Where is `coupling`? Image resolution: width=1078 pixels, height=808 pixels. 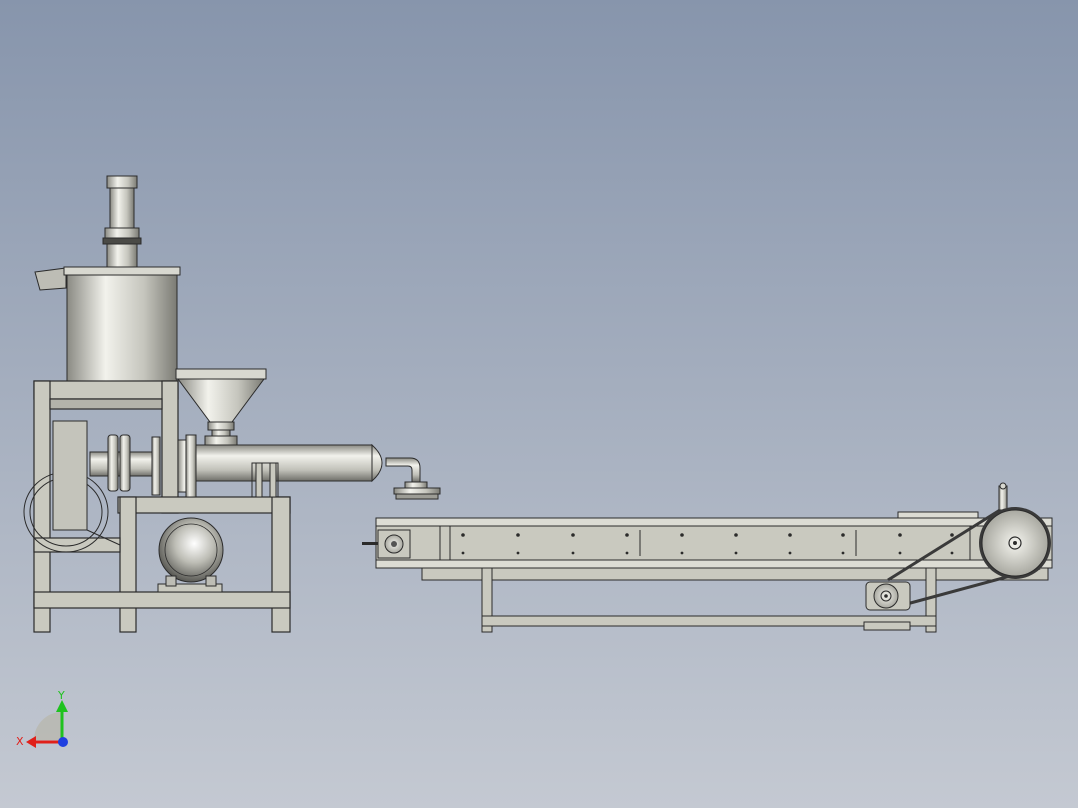 coupling is located at coordinates (125, 465).